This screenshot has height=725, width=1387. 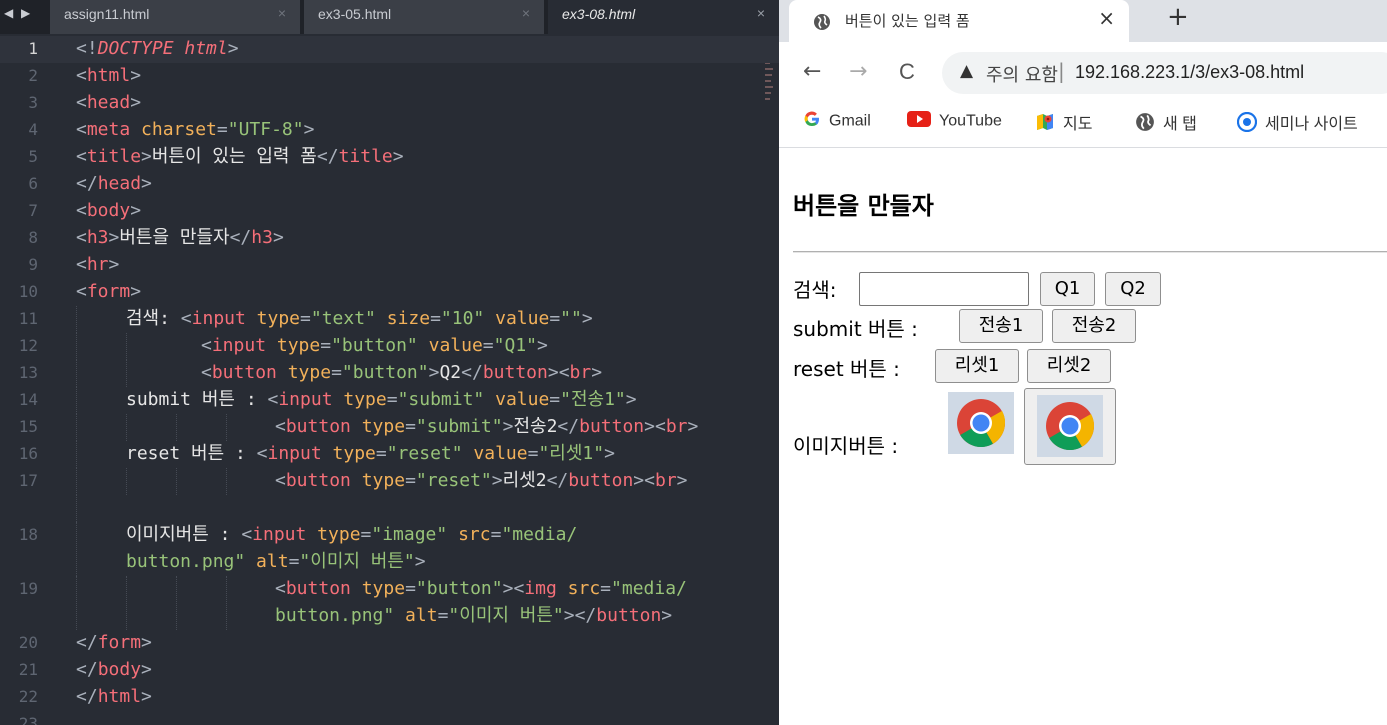 I want to click on reset2-button: 리셋2, so click(x=1069, y=366).